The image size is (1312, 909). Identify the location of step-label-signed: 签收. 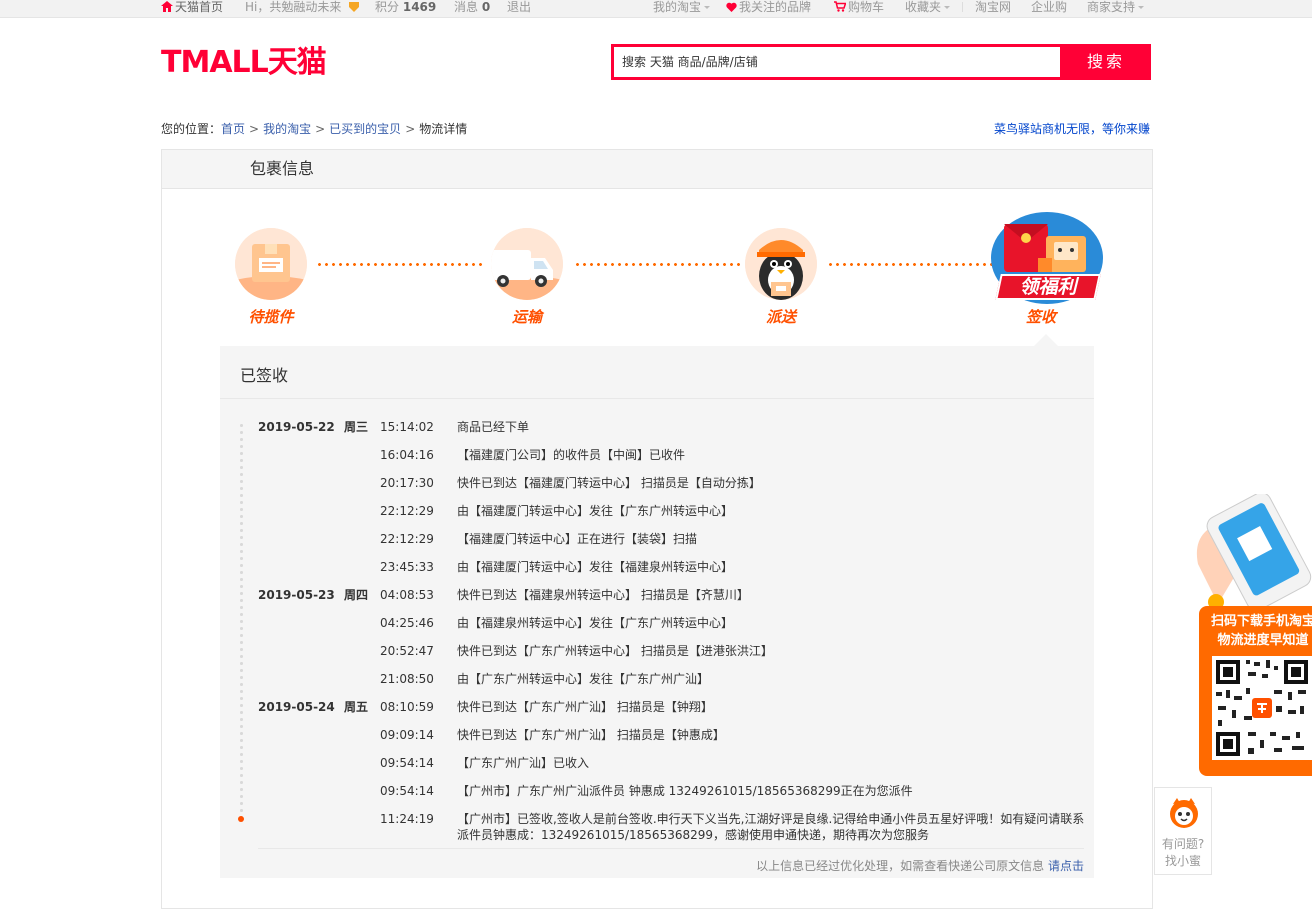
(1040, 317).